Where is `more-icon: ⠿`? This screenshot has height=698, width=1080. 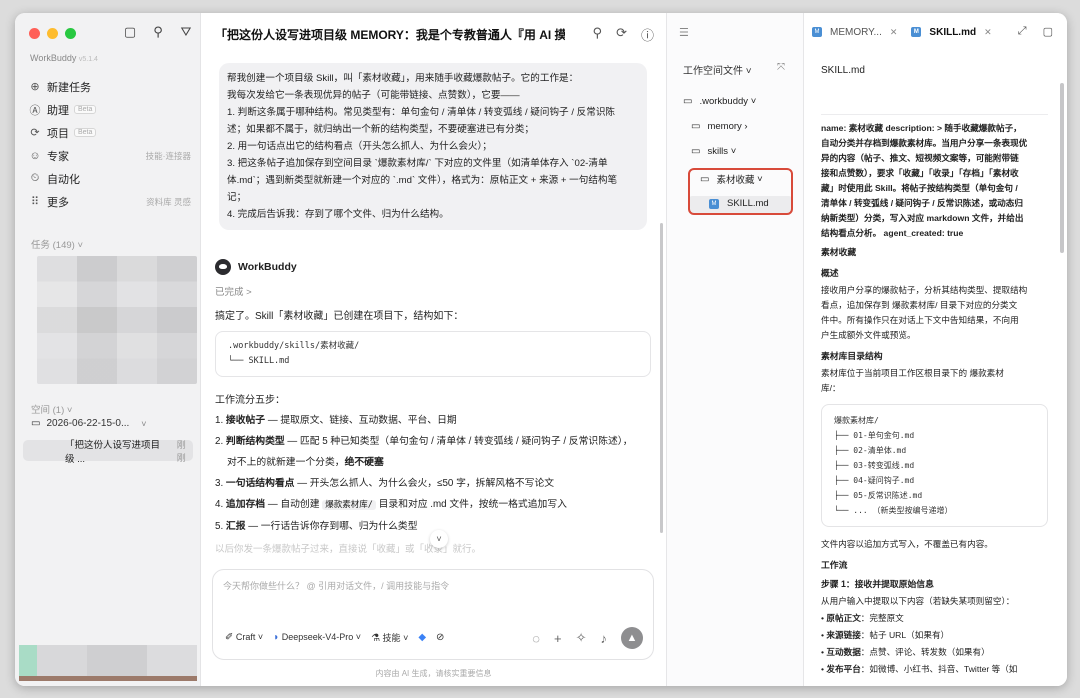 more-icon: ⠿ is located at coordinates (35, 202).